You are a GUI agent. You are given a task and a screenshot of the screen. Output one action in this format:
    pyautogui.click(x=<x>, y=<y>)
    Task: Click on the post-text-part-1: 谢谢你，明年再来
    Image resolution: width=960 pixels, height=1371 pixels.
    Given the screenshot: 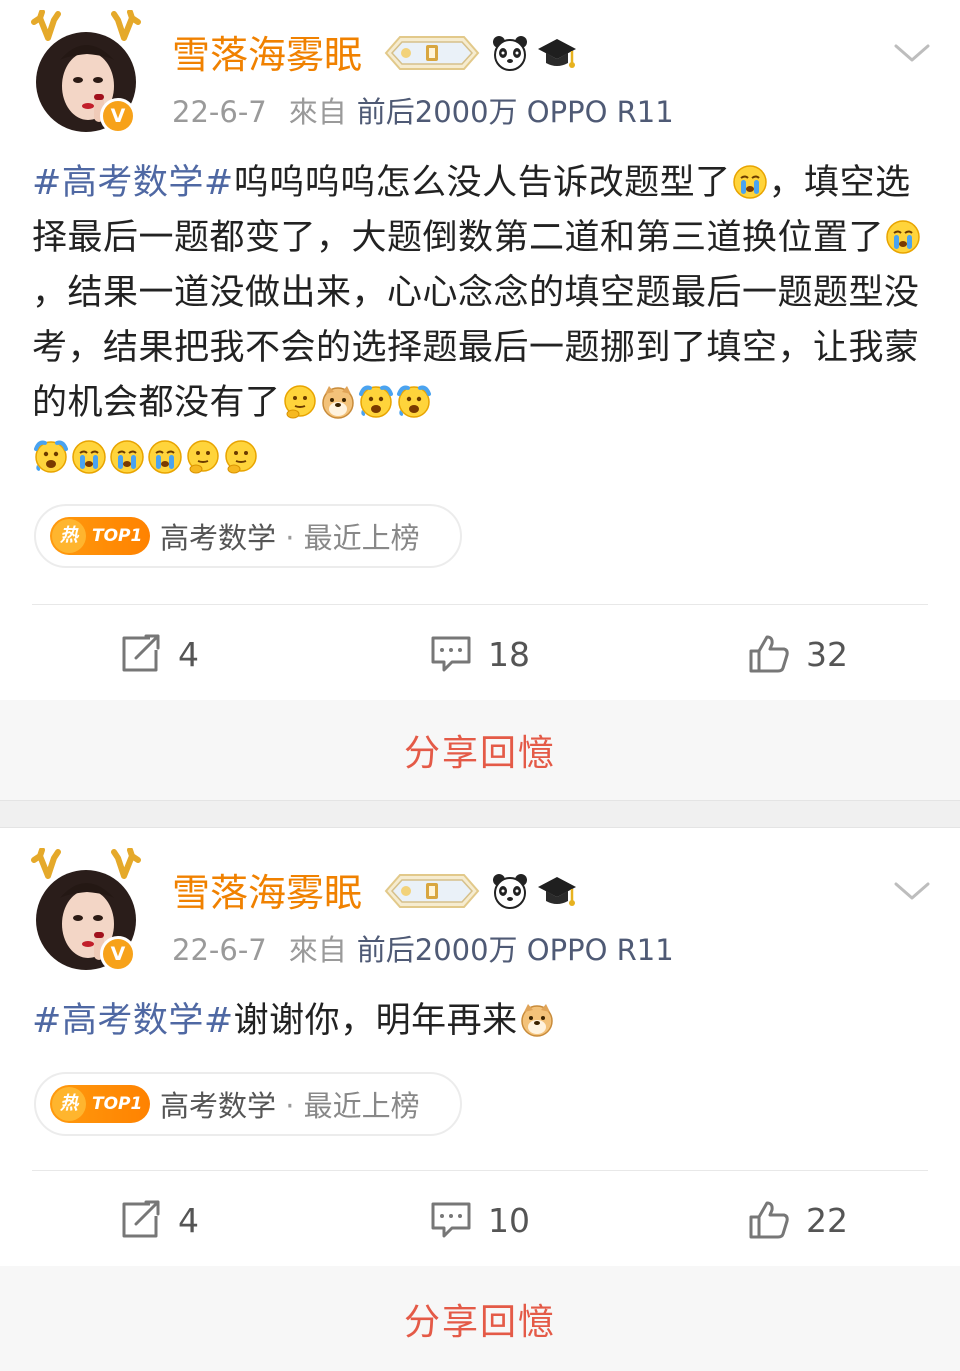 What is the action you would take?
    pyautogui.click(x=375, y=1021)
    